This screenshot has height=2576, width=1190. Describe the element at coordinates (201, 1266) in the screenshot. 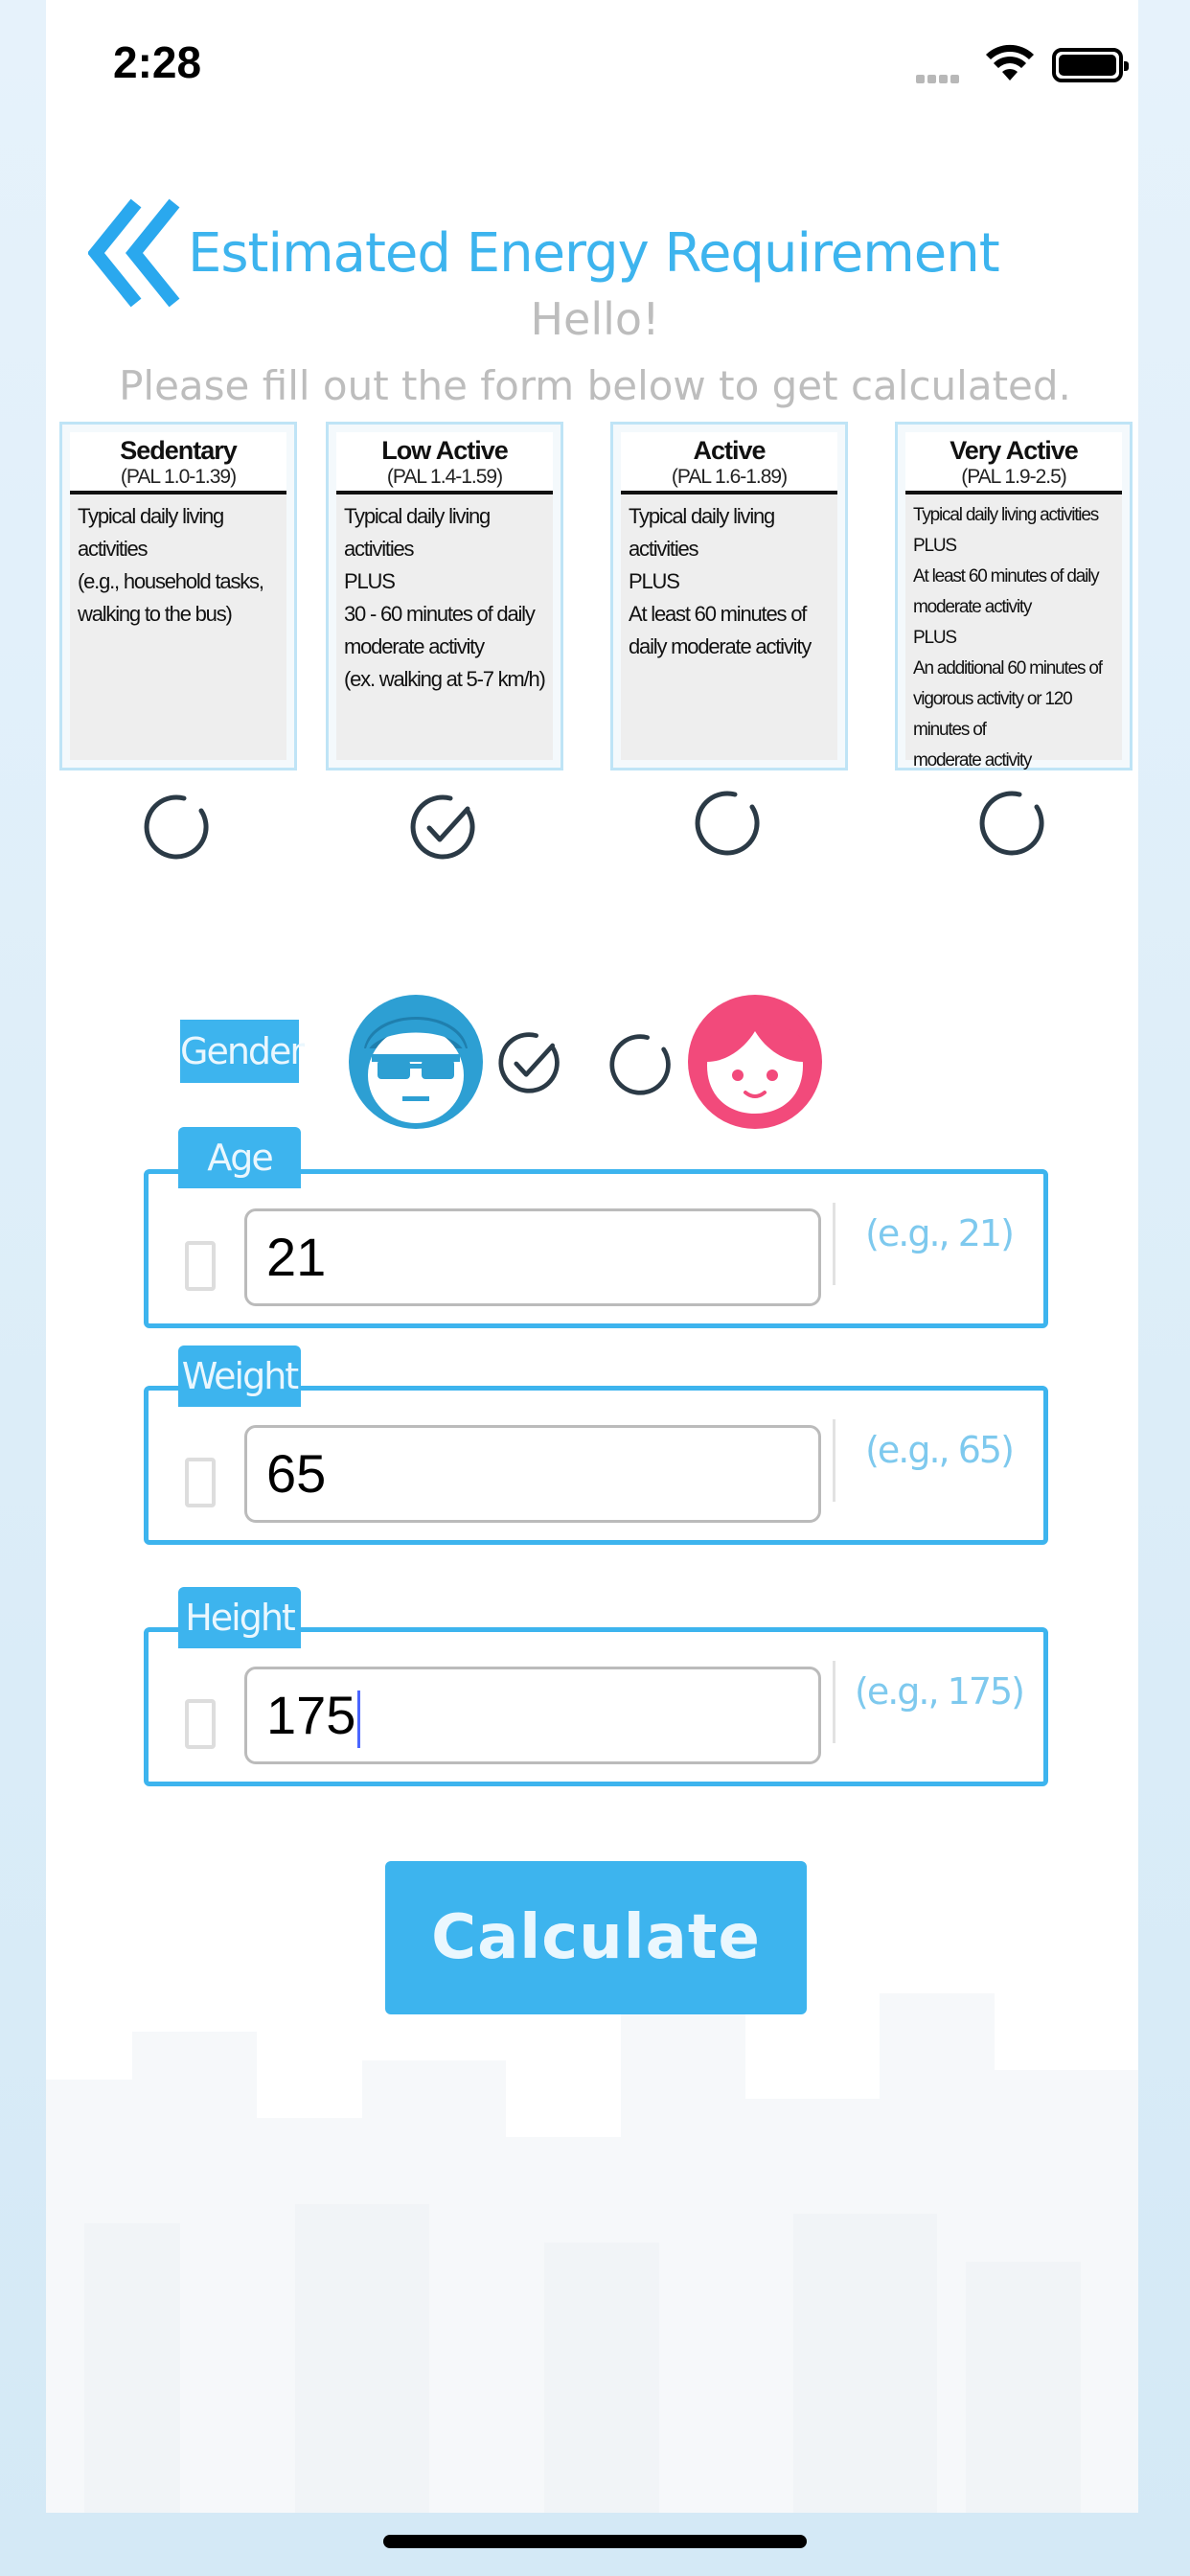

I see `age-checkbox` at that location.